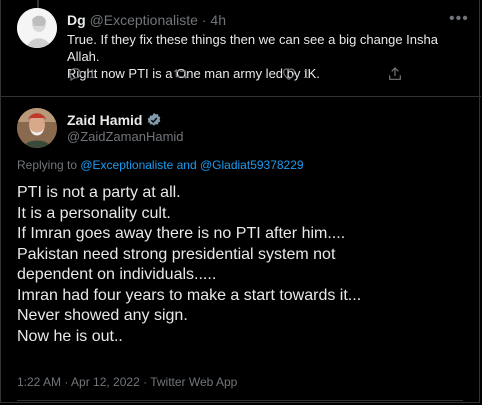  What do you see at coordinates (127, 382) in the screenshot?
I see `tweet-timestamp: 1:22 AM · Apr 12, 2022 · Twitter Web App` at bounding box center [127, 382].